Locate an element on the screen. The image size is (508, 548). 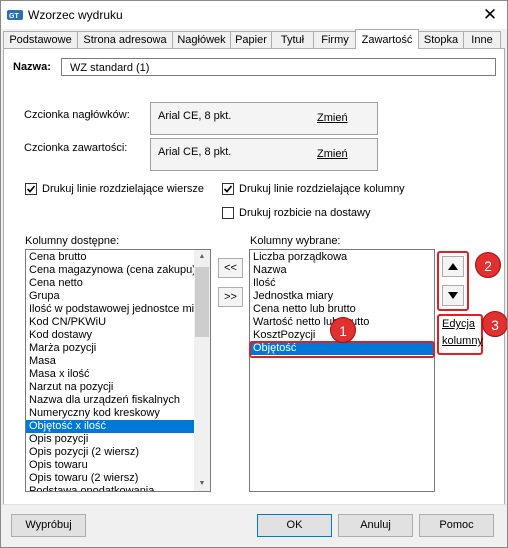
callout-1-badge: 1 is located at coordinates (343, 330).